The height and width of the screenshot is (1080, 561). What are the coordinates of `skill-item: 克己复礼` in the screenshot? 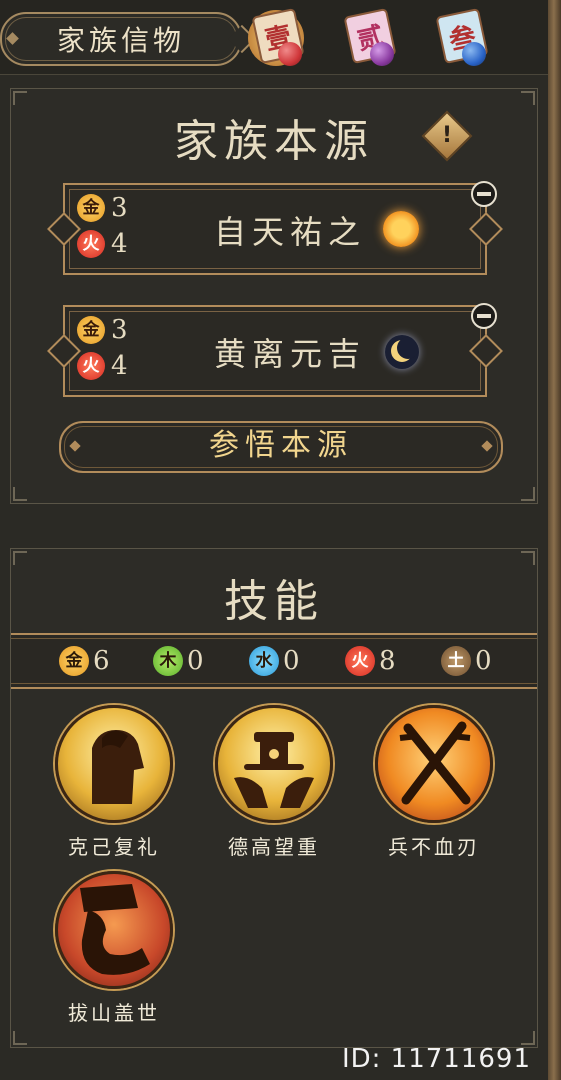 It's located at (114, 782).